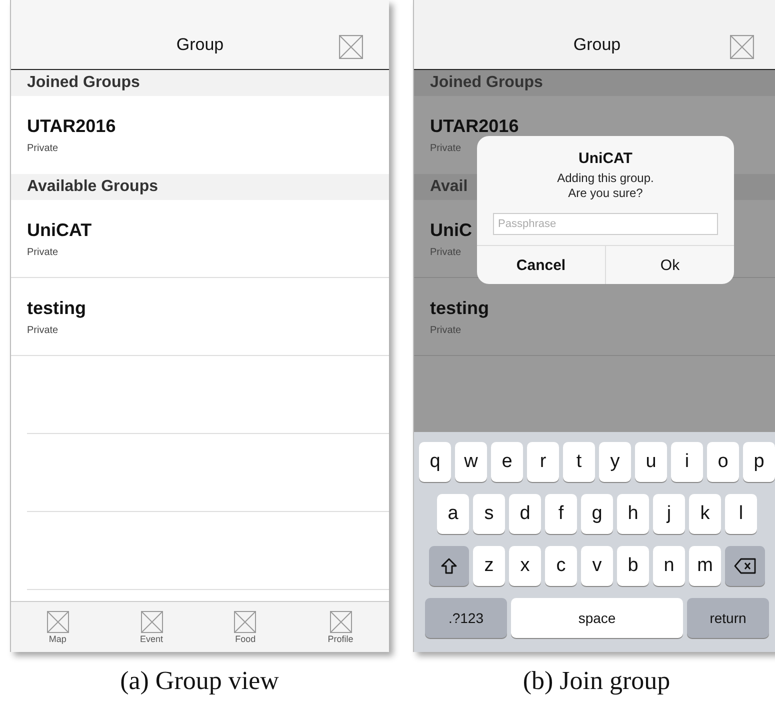 The image size is (775, 704). What do you see at coordinates (687, 462) in the screenshot?
I see `key: i` at bounding box center [687, 462].